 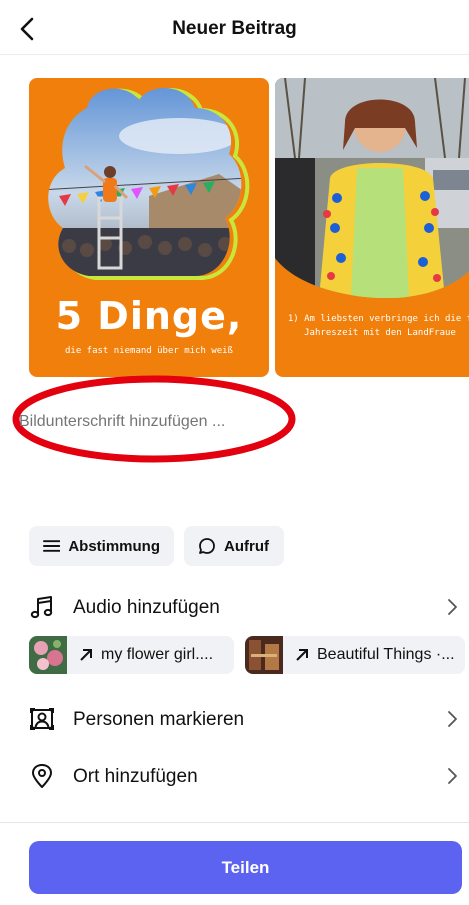 I want to click on partial-next-row, so click(x=234, y=819).